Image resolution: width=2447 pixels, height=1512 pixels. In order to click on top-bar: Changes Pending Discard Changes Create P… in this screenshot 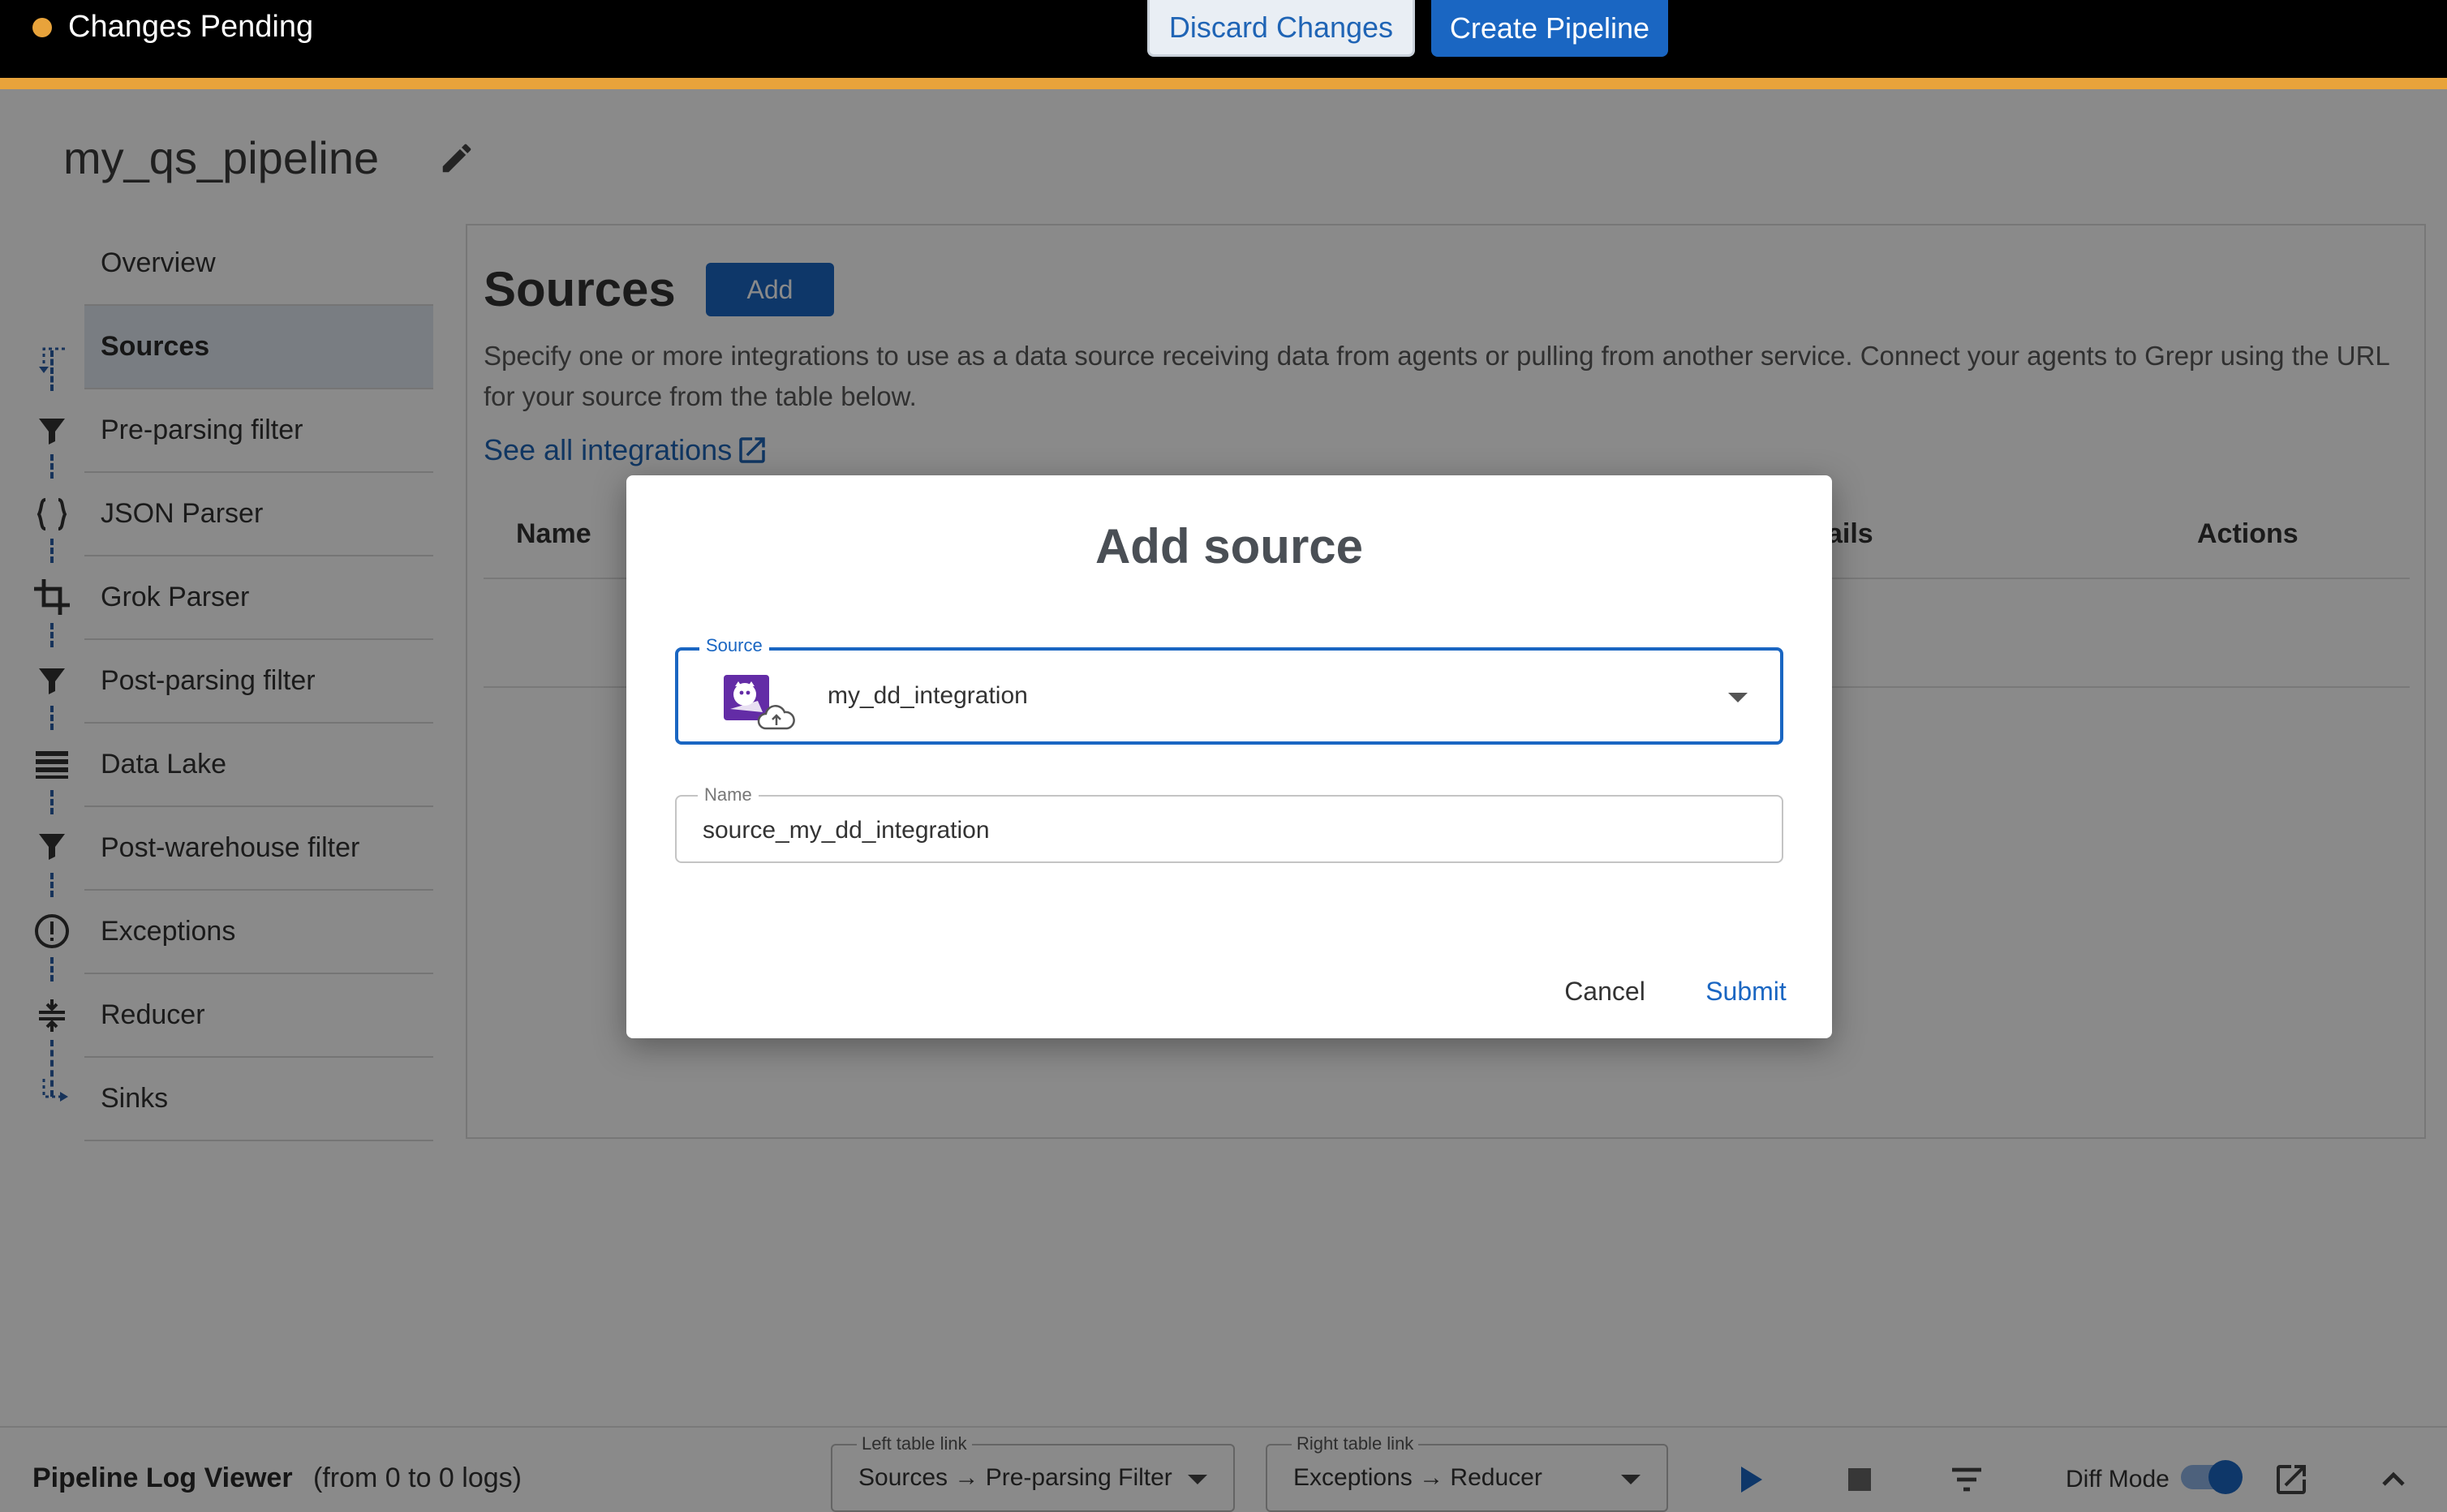, I will do `click(1223, 39)`.